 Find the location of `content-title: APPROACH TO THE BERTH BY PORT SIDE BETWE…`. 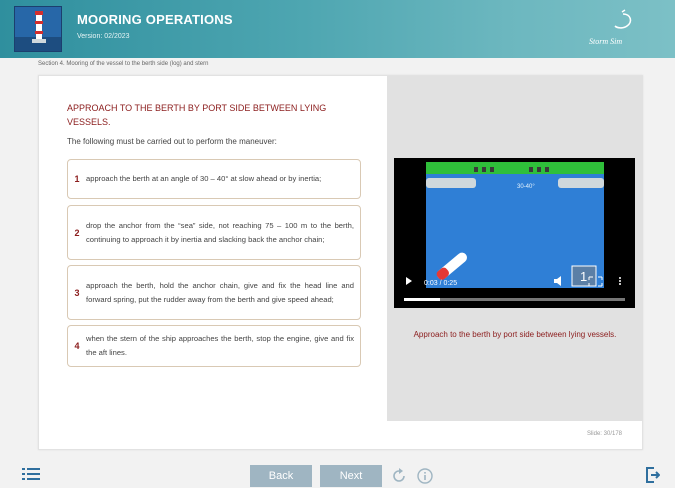

content-title: APPROACH TO THE BERTH BY PORT SIDE BETWE… is located at coordinates (197, 115).